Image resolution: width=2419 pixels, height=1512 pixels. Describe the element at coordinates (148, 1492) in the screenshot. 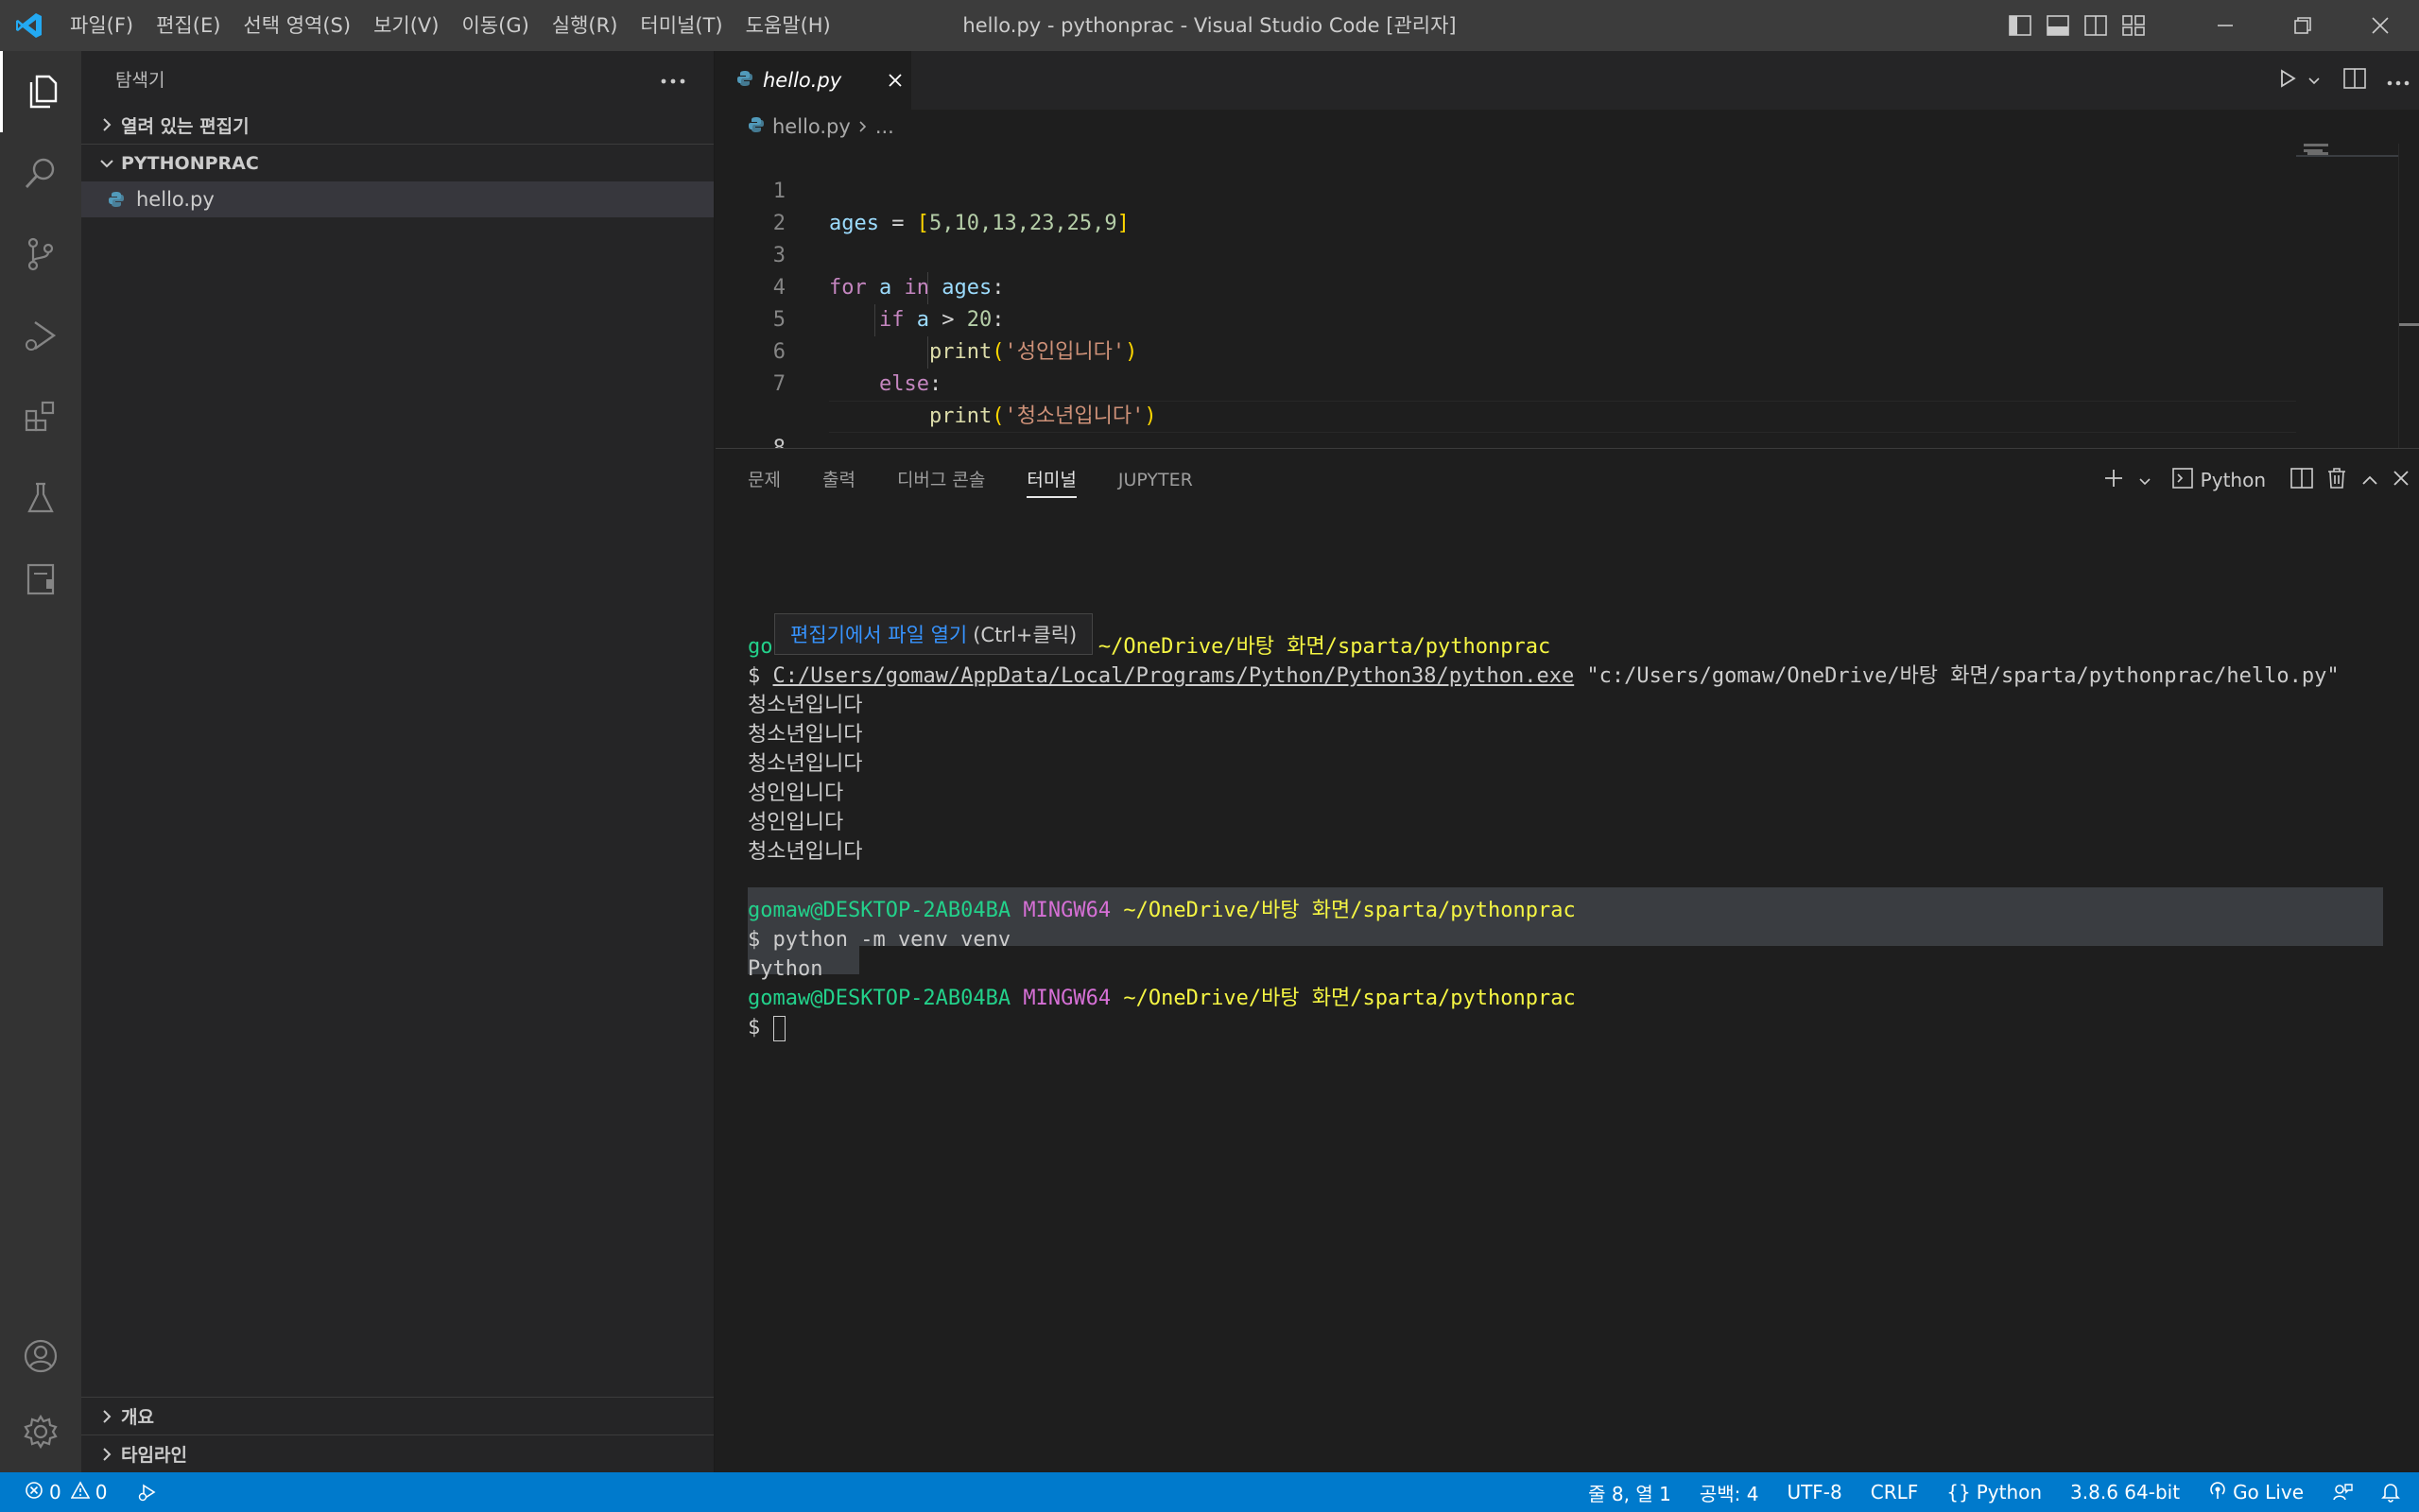

I see `debug-status-icon` at that location.